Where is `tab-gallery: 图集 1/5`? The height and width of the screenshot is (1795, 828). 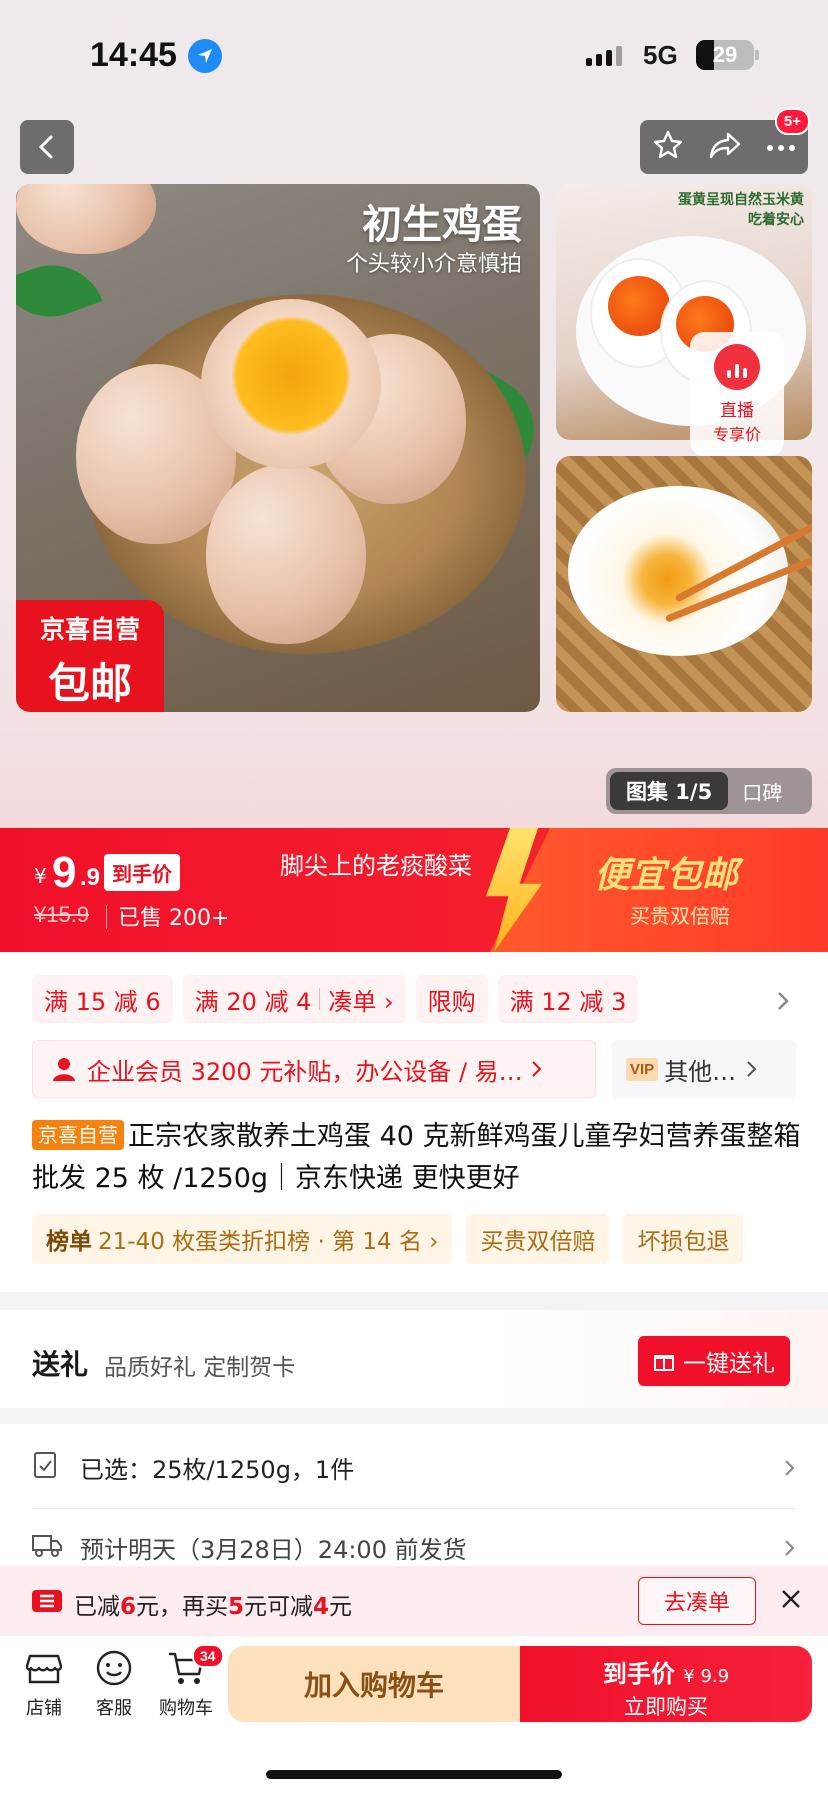
tab-gallery: 图集 1/5 is located at coordinates (669, 791).